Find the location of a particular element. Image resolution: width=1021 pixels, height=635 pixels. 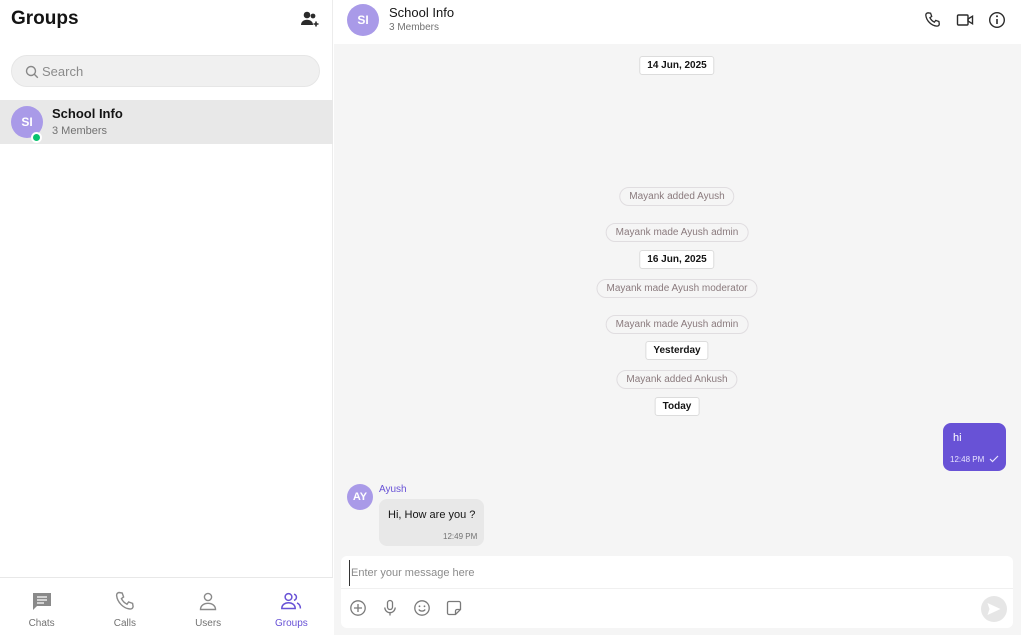

conversation-subtitle: 3 Members is located at coordinates (80, 131).